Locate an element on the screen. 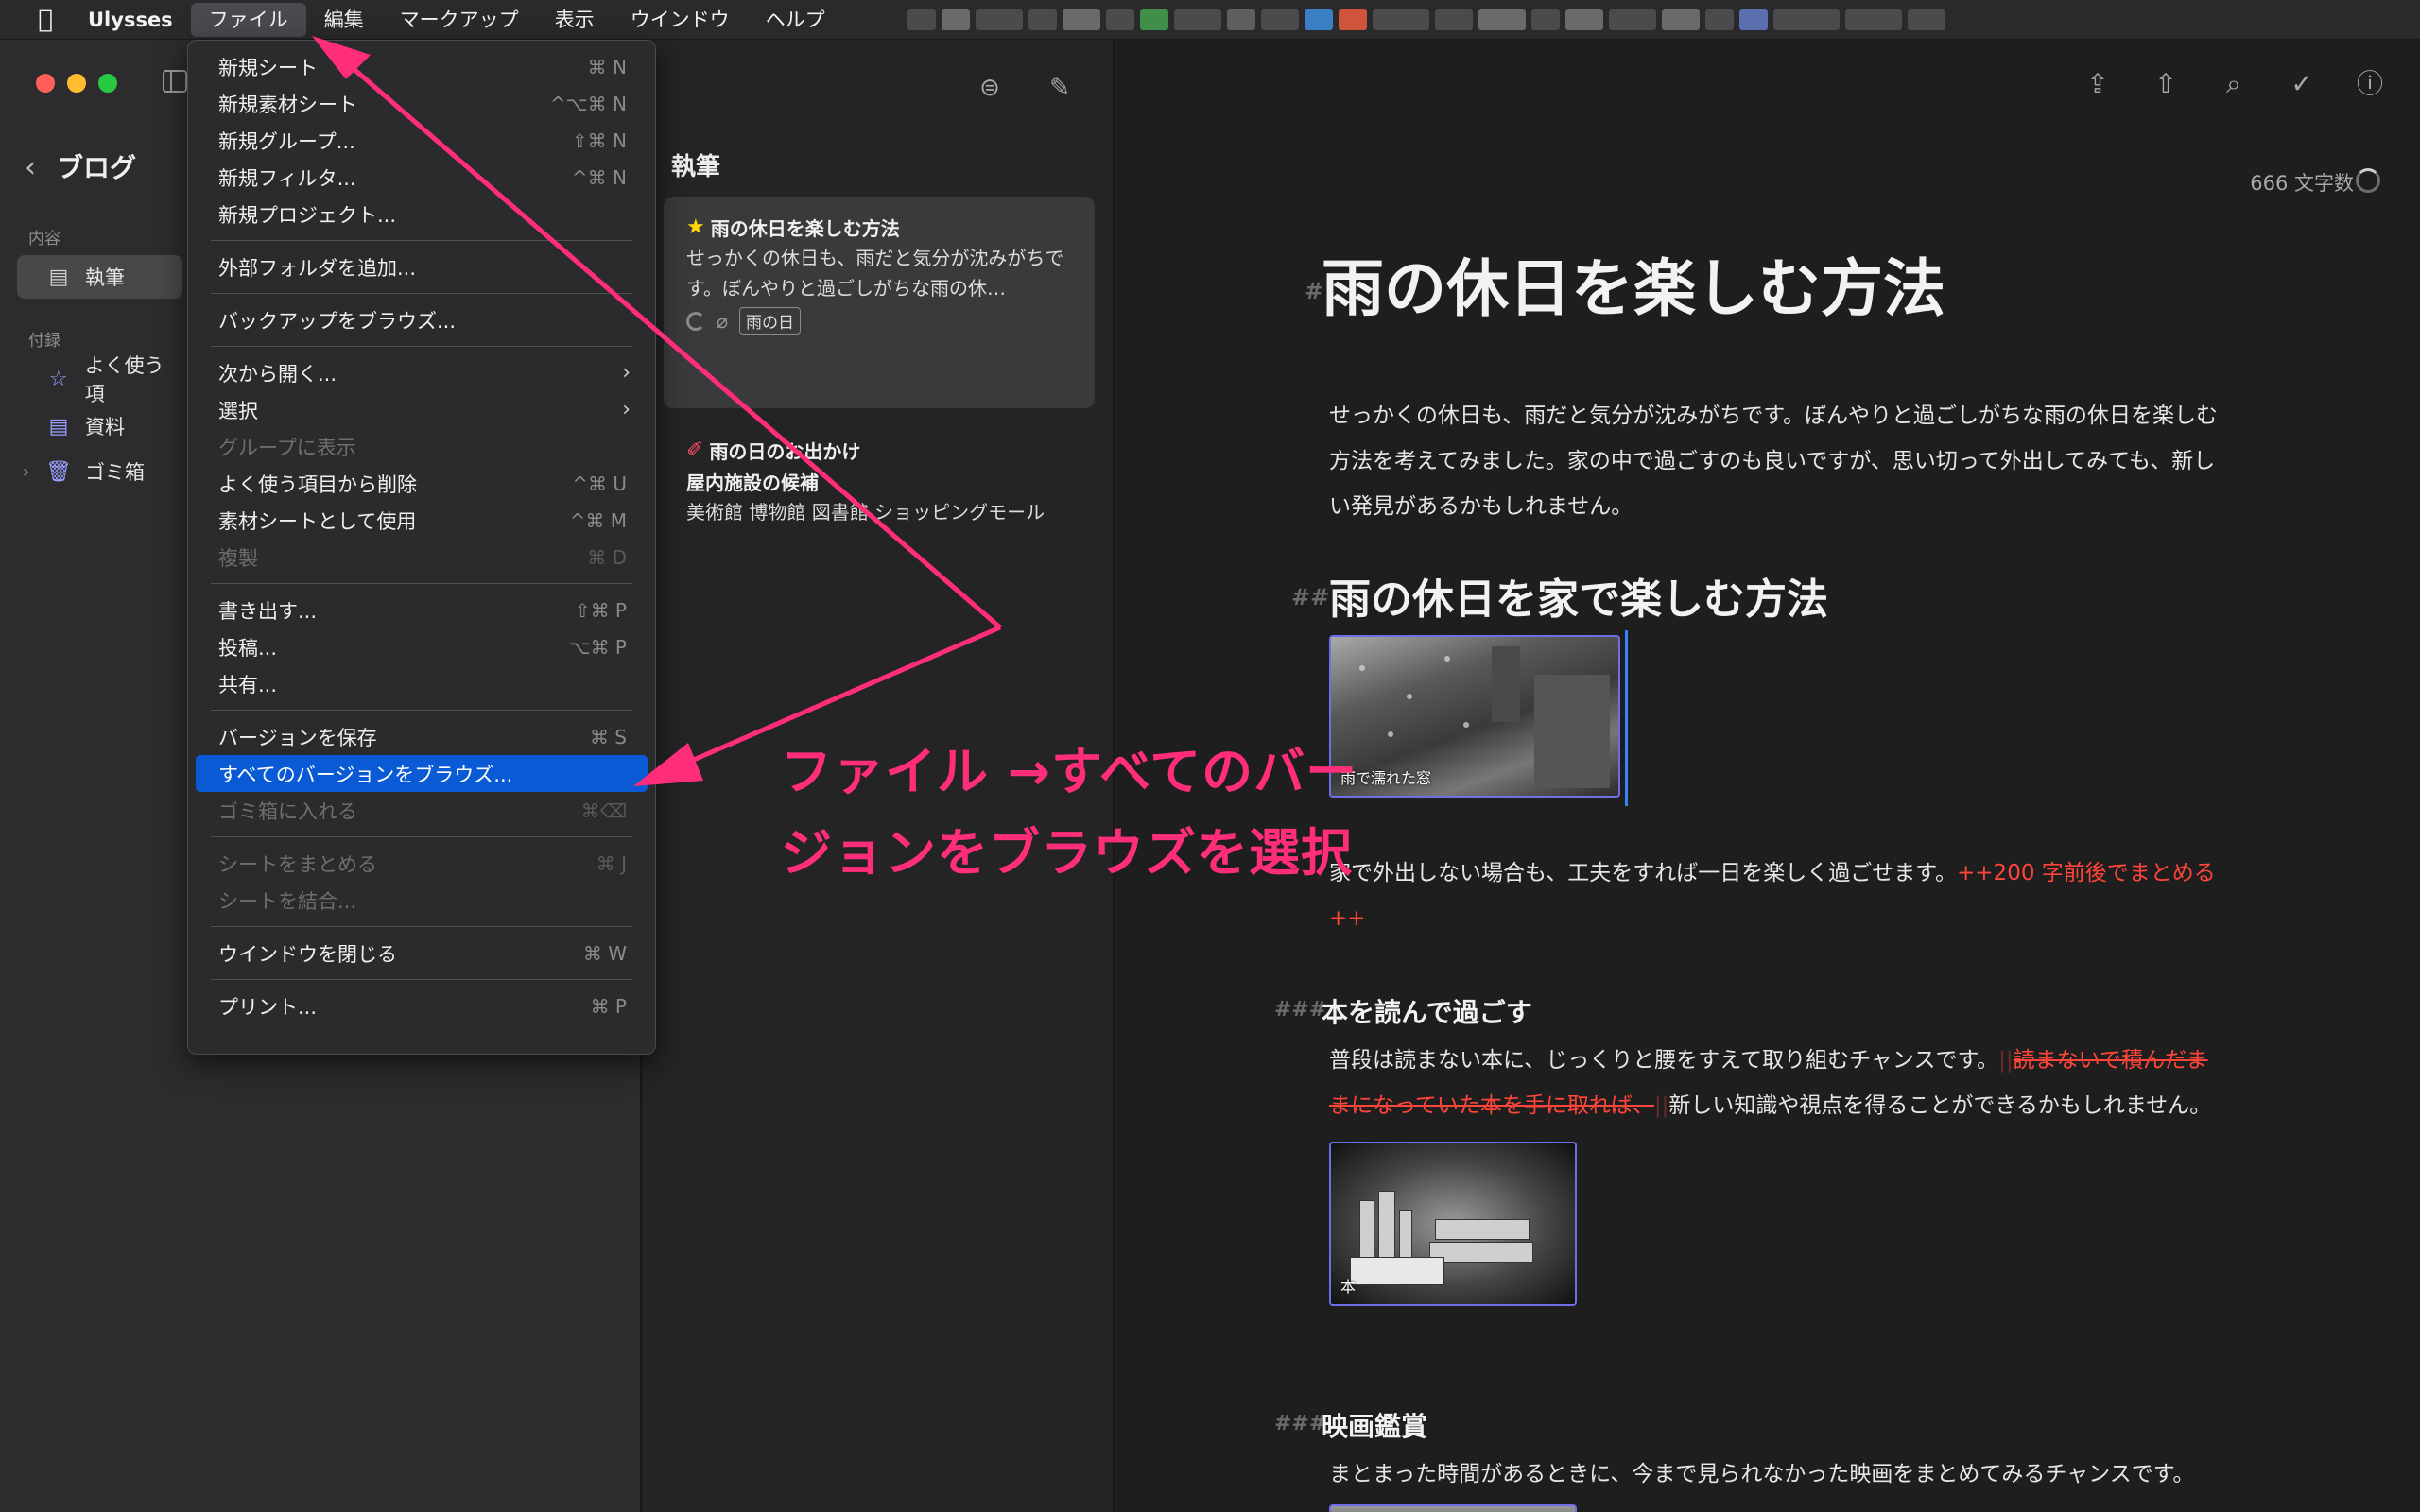  menu-edit: 編集 is located at coordinates (344, 20).